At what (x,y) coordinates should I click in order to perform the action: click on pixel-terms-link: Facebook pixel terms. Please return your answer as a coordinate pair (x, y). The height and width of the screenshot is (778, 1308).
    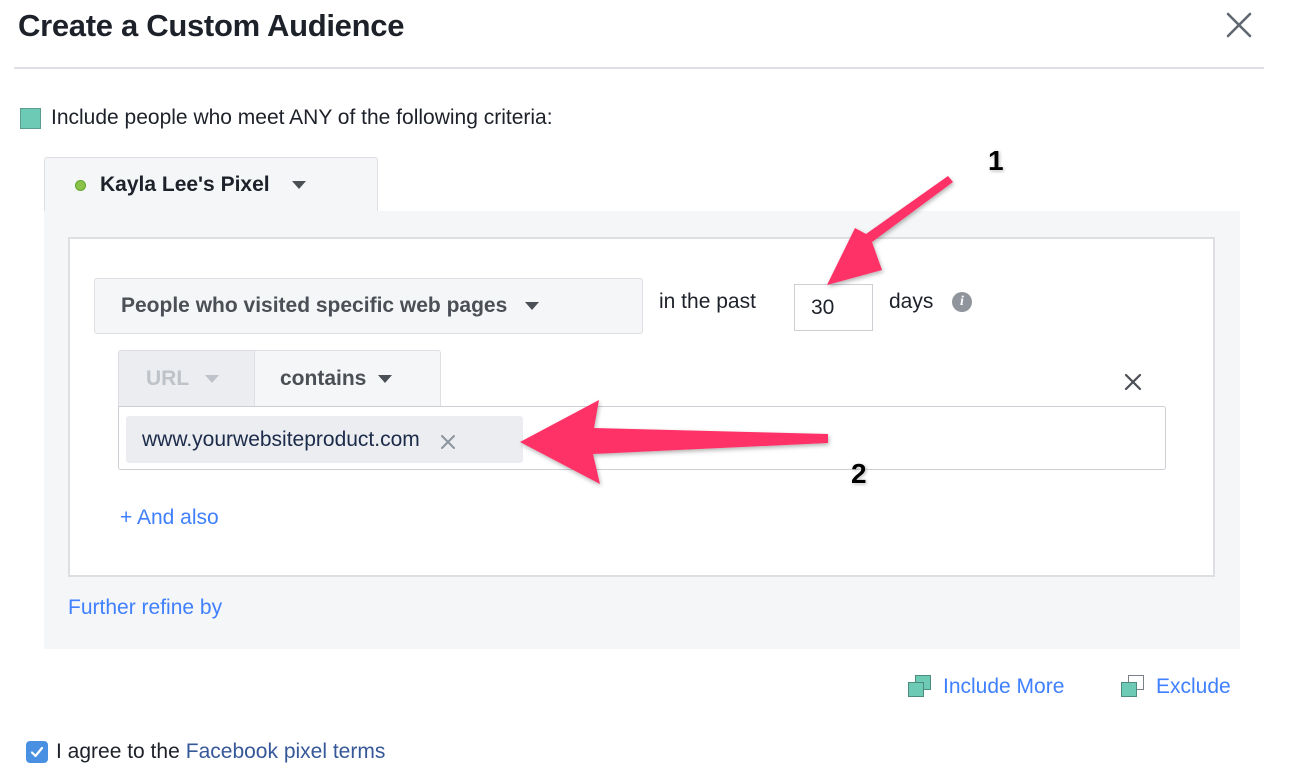
    Looking at the image, I should click on (286, 752).